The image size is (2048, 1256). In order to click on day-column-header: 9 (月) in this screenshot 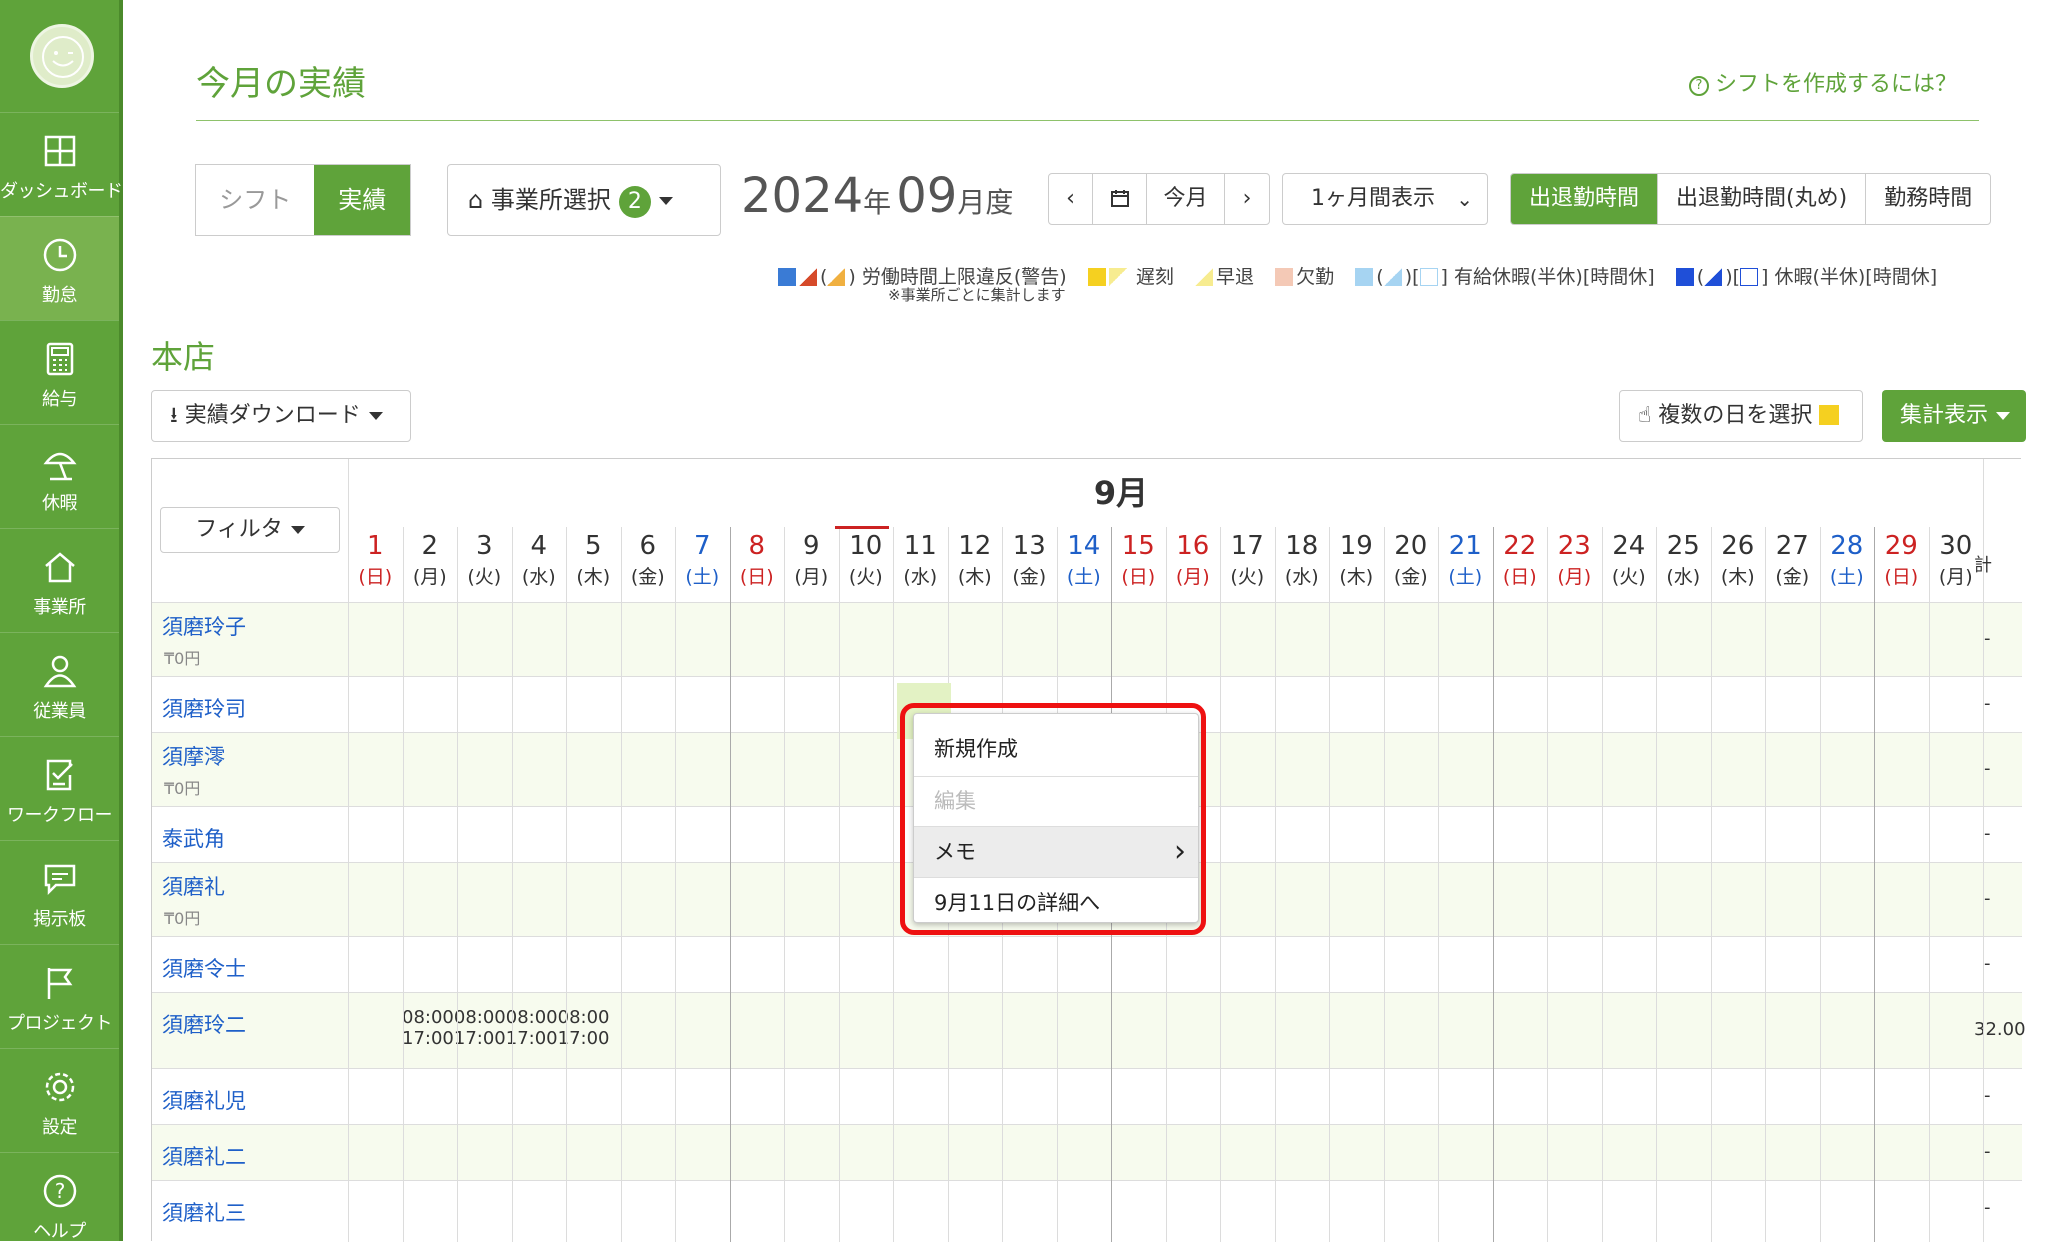, I will do `click(811, 566)`.